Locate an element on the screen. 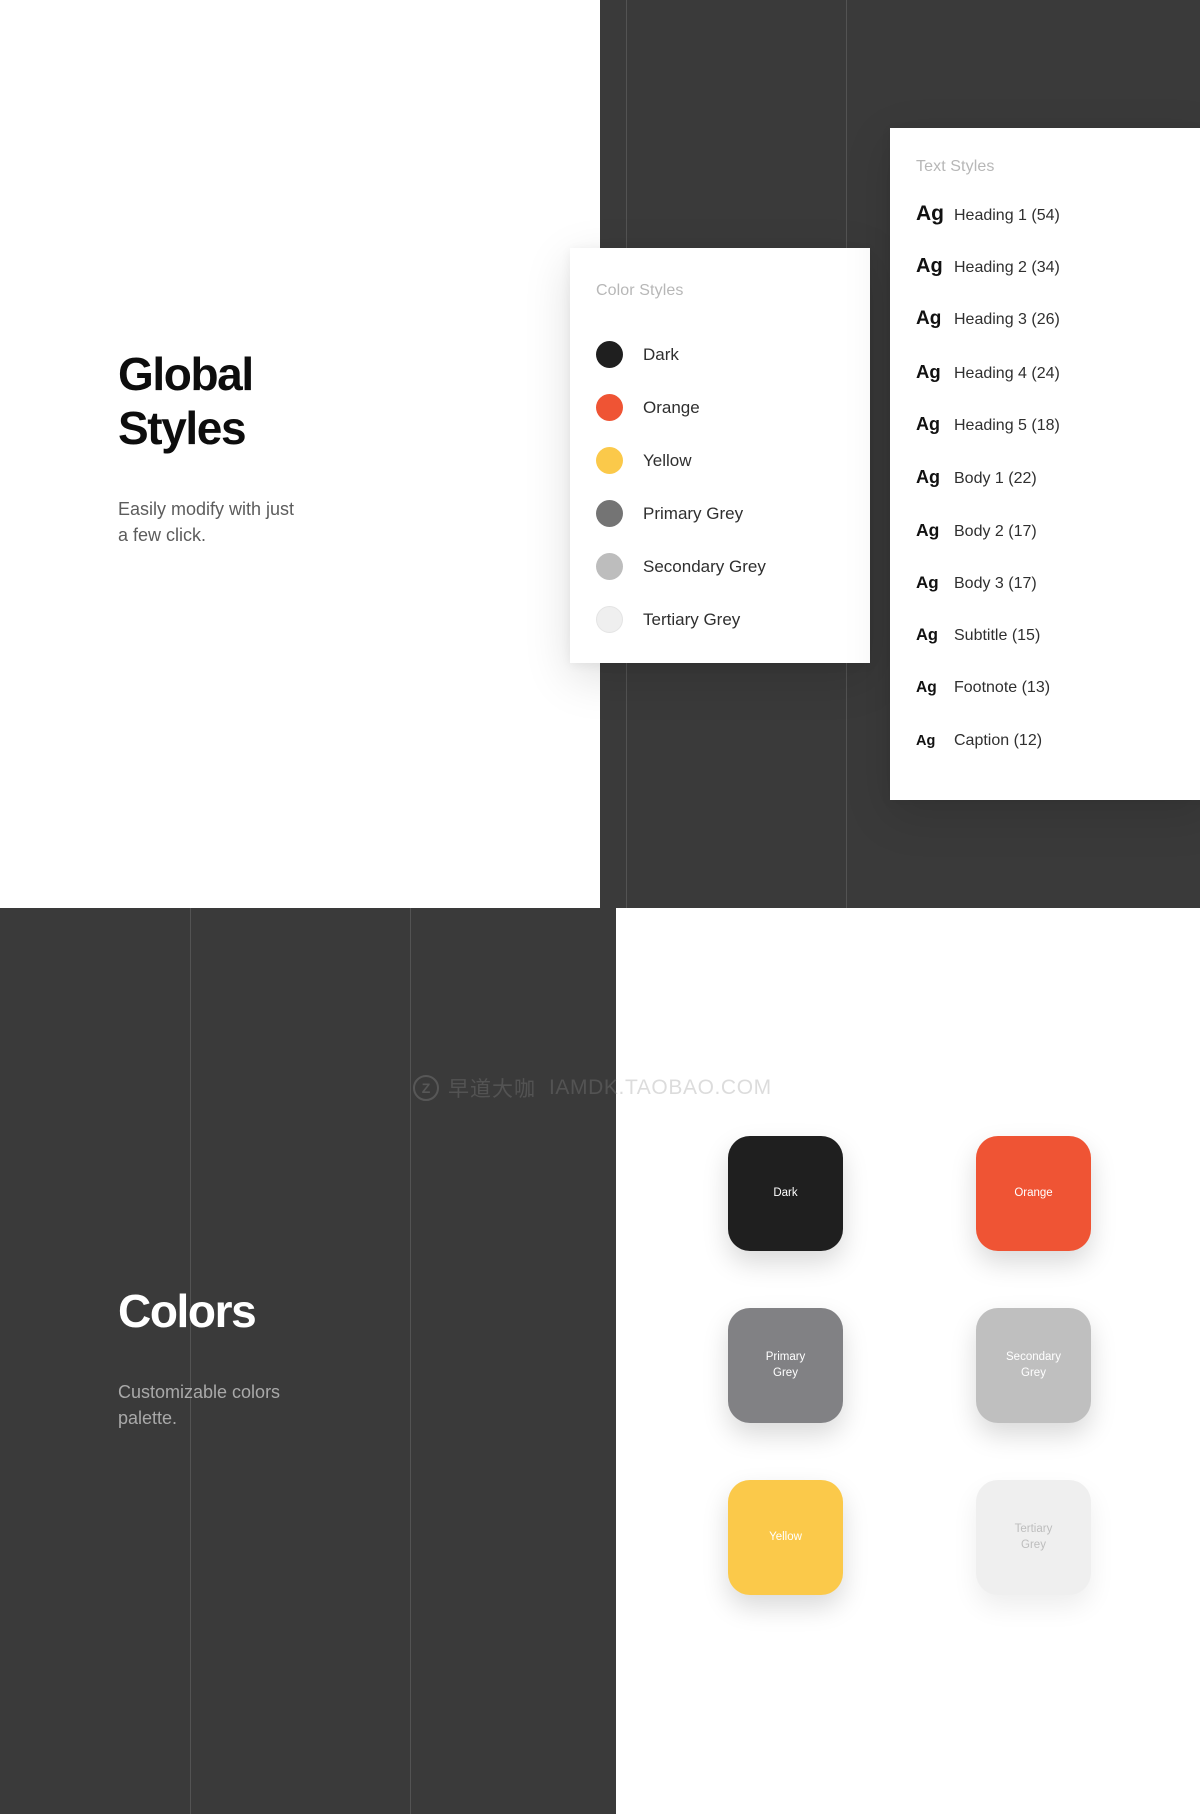 This screenshot has height=1814, width=1200. text-style-row: Ag Footnote (13) is located at coordinates (1058, 705).